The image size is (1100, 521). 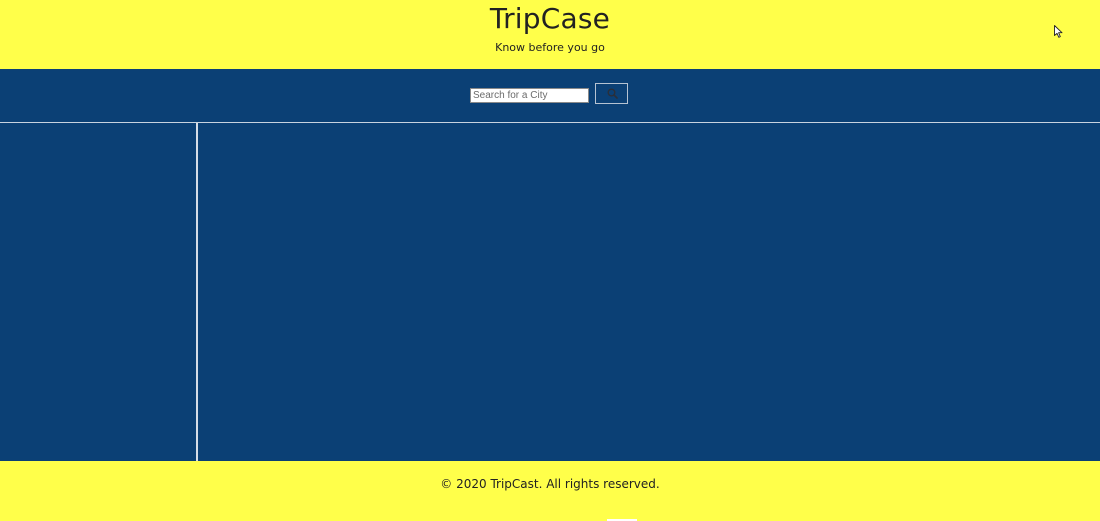 What do you see at coordinates (550, 47) in the screenshot?
I see `site-tagline: Know before you go` at bounding box center [550, 47].